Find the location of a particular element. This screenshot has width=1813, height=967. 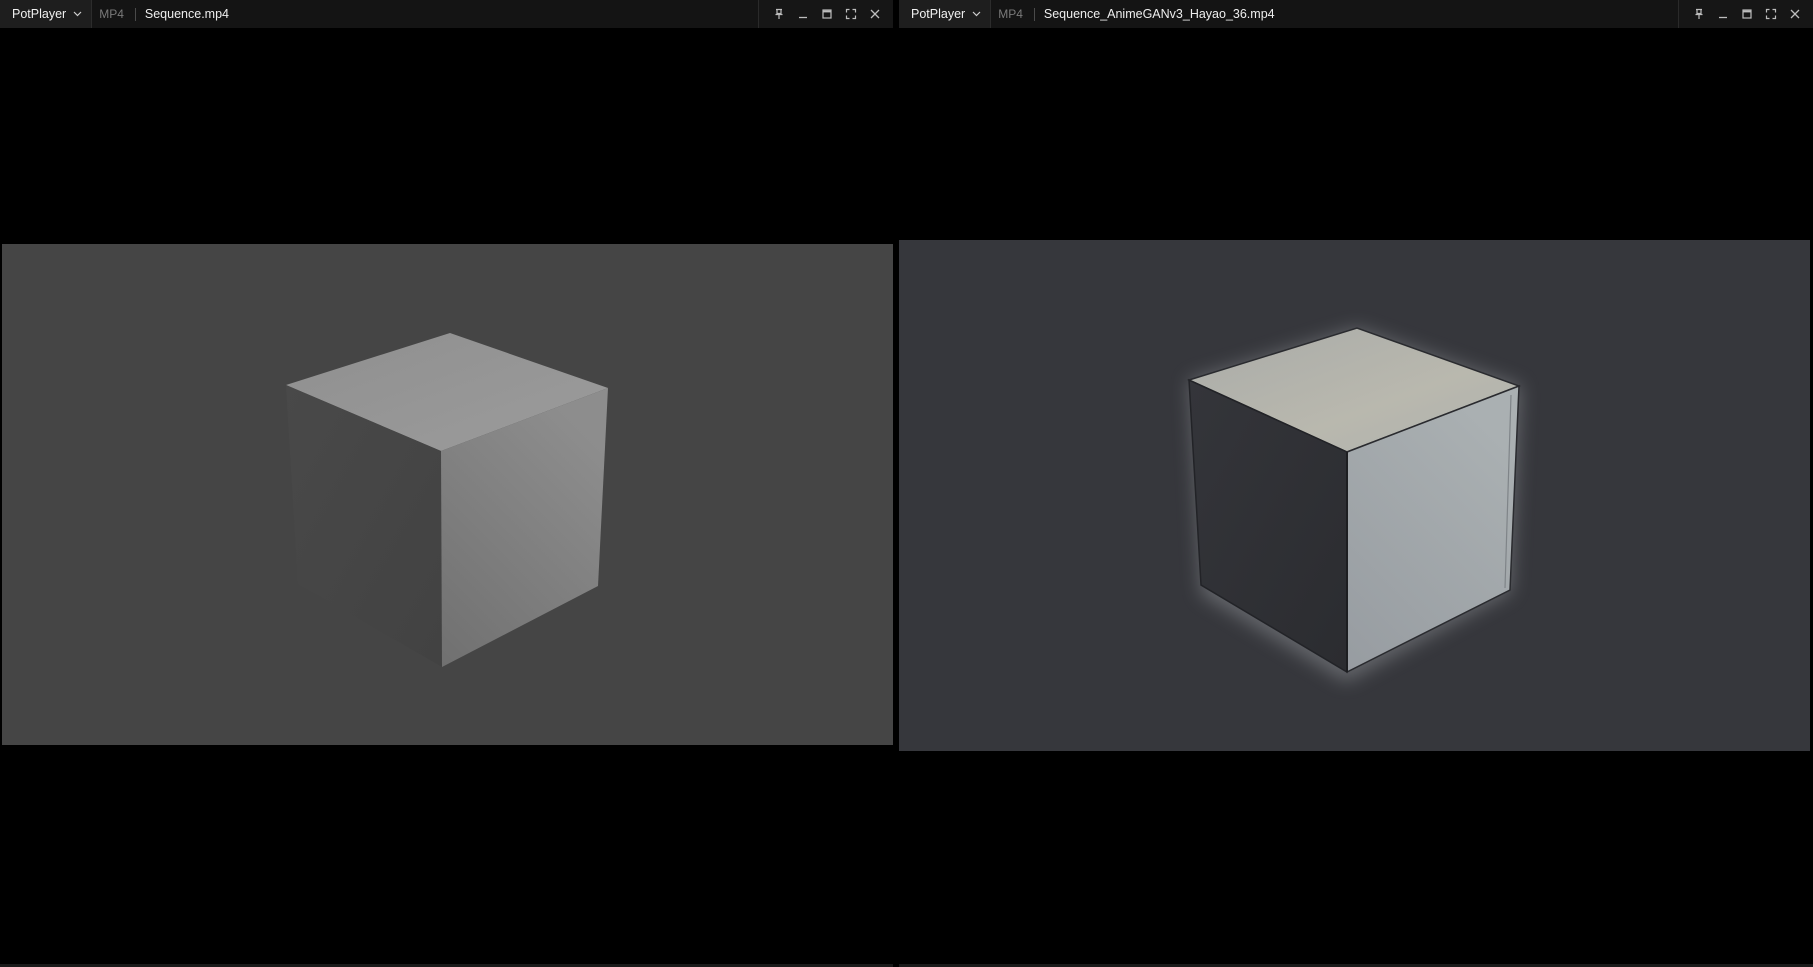

title-bar: PotPlayer MP4 Sequence.mp4 is located at coordinates (446, 14).